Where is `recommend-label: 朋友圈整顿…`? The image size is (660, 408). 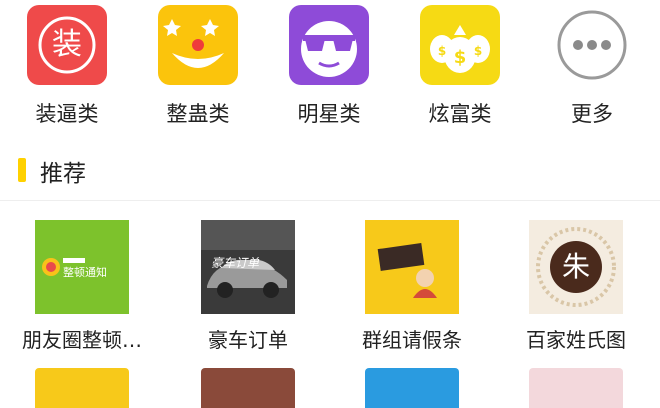 recommend-label: 朋友圈整顿… is located at coordinates (82, 340).